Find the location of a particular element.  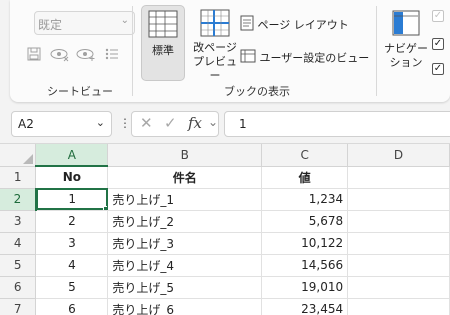

checkbox-disabled: ✓ is located at coordinates (438, 16).